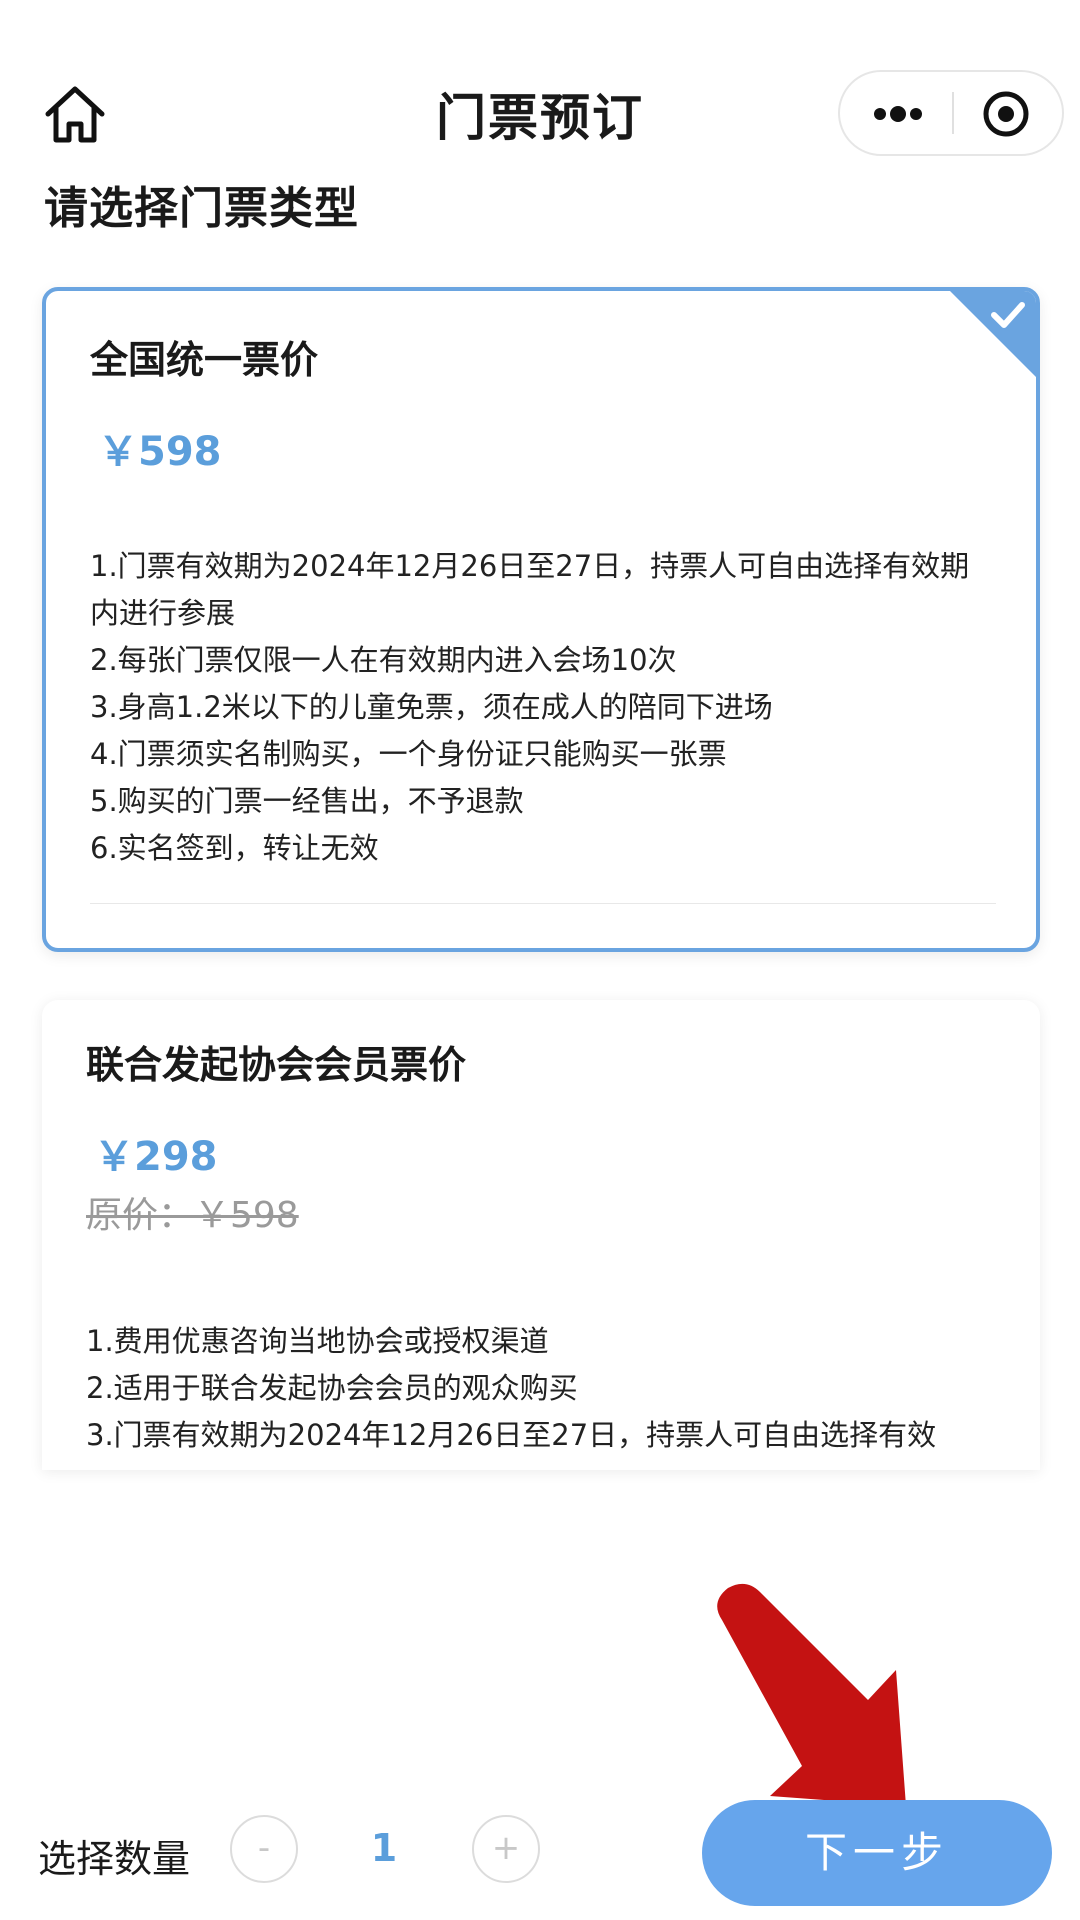 This screenshot has height=1920, width=1080. I want to click on red-arrow-annotation, so click(811, 1694).